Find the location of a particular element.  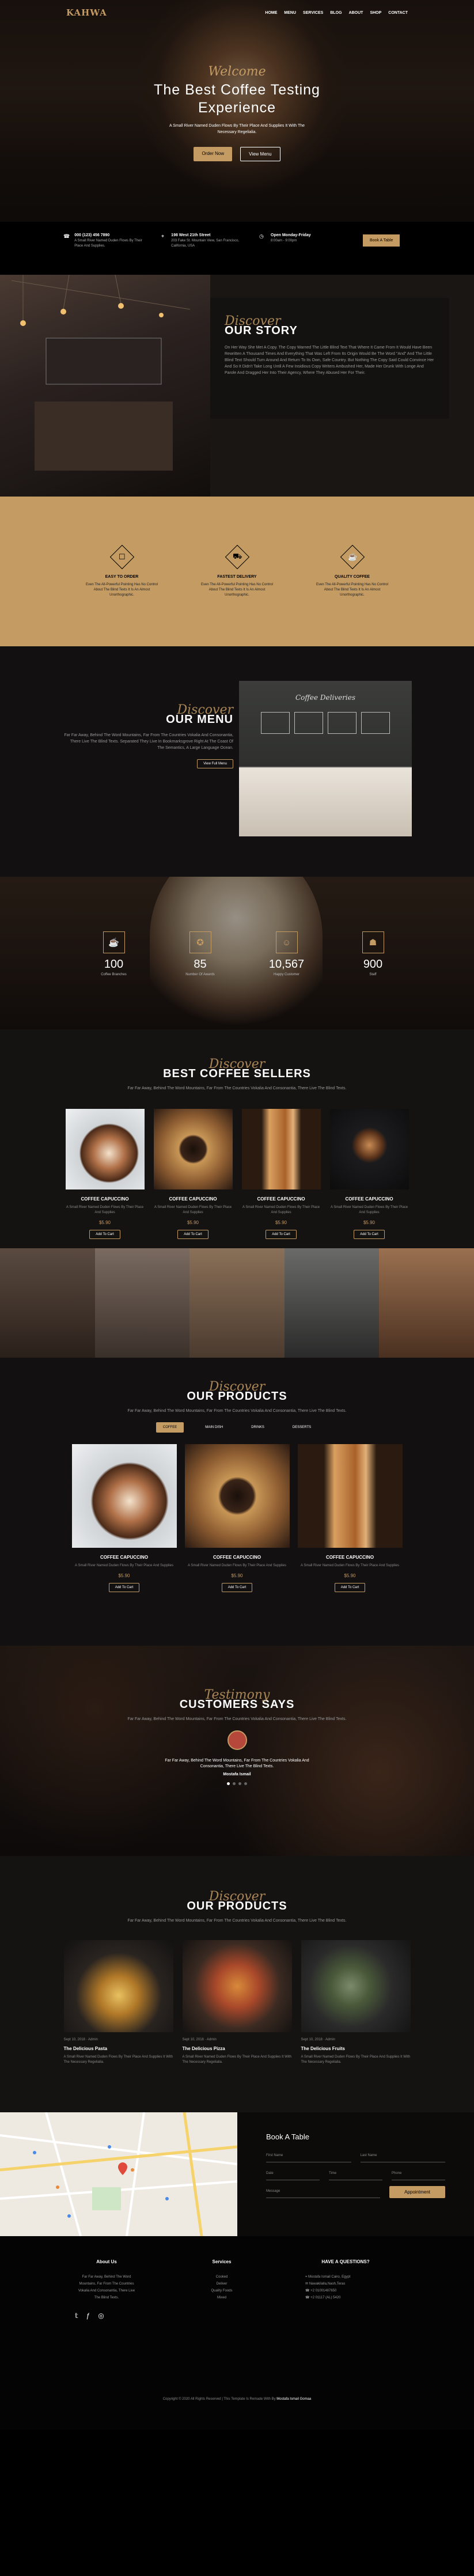

hero-title: The Best Coffee Testing Experience is located at coordinates (237, 99).